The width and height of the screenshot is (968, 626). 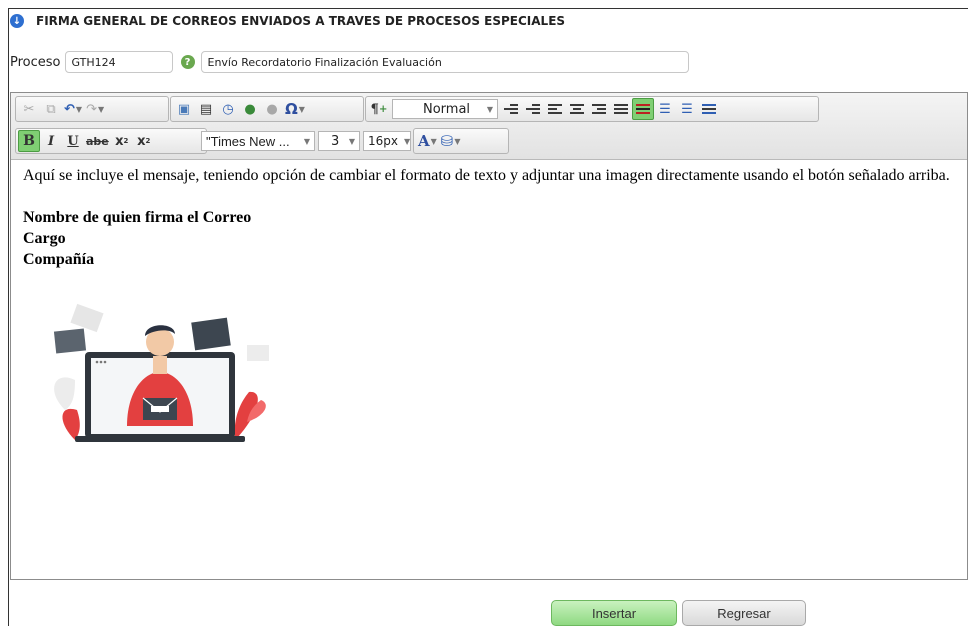 What do you see at coordinates (29, 109) in the screenshot?
I see `cut-icon: ✂` at bounding box center [29, 109].